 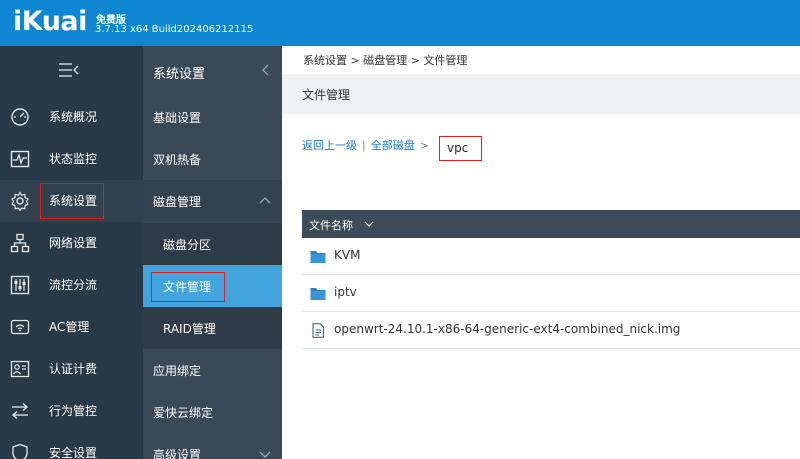 I want to click on sidebar2-item-disk-partition: 磁盘分区, so click(x=212, y=244).